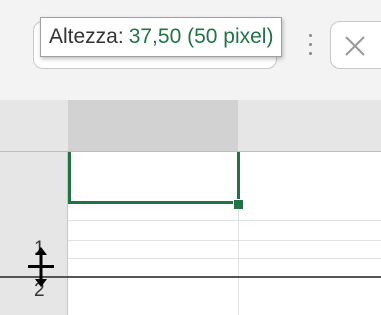 This screenshot has width=381, height=315. Describe the element at coordinates (190, 277) in the screenshot. I see `row-resize-guide` at that location.